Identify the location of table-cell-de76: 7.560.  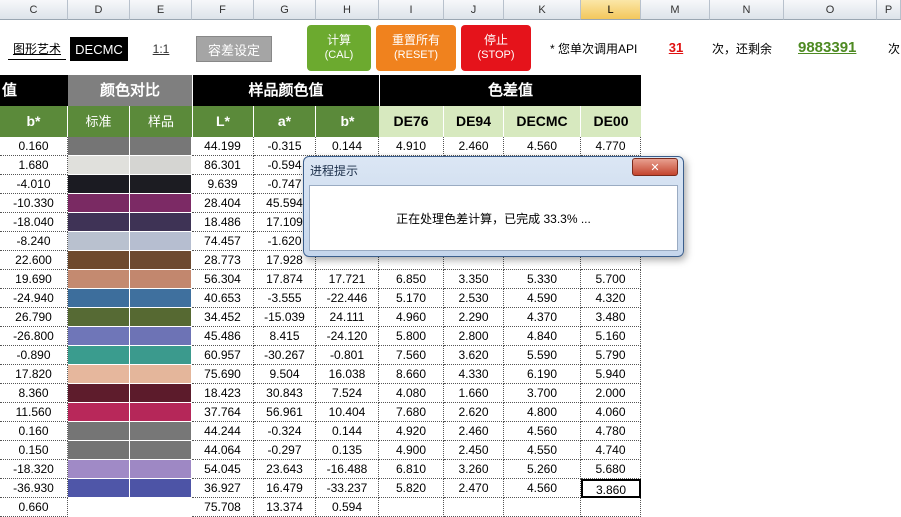
(411, 355).